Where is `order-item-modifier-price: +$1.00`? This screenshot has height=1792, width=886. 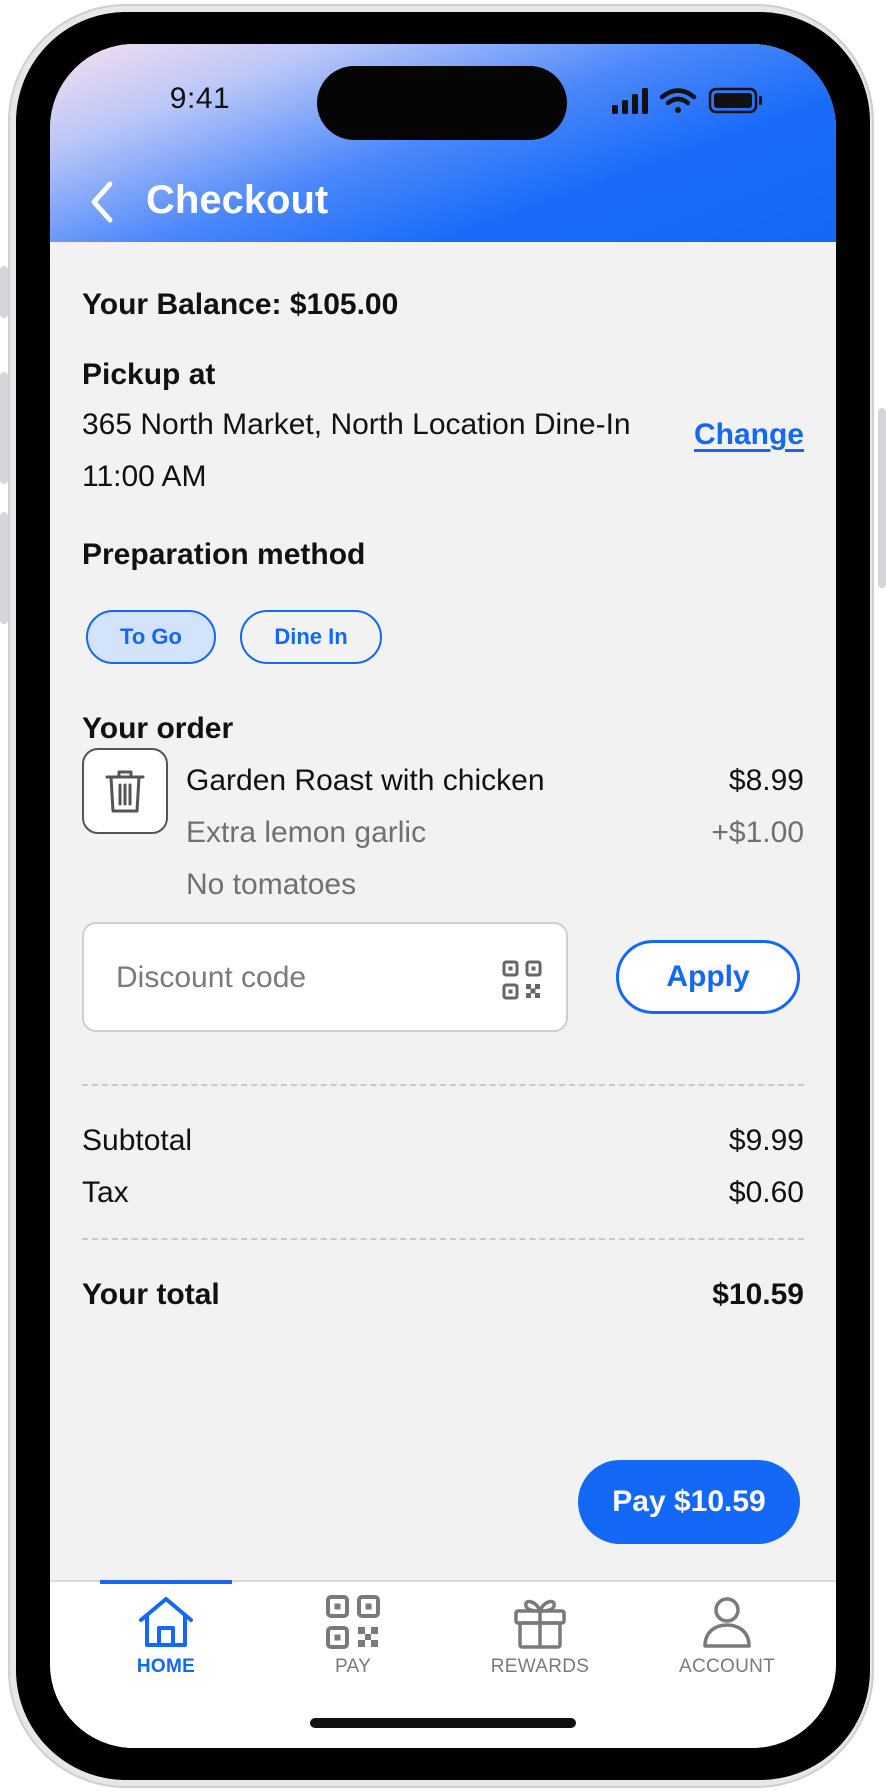 order-item-modifier-price: +$1.00 is located at coordinates (757, 832).